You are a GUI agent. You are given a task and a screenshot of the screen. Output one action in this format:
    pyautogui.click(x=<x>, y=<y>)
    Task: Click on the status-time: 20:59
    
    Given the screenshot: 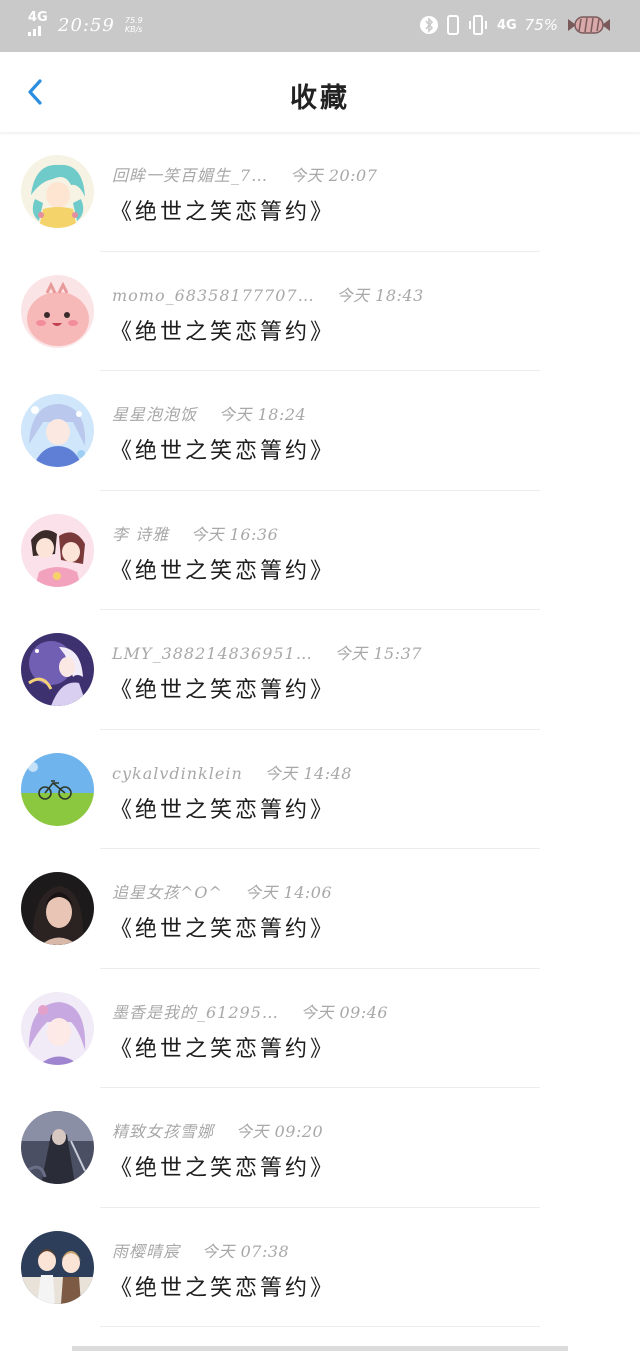 What is the action you would take?
    pyautogui.click(x=86, y=25)
    